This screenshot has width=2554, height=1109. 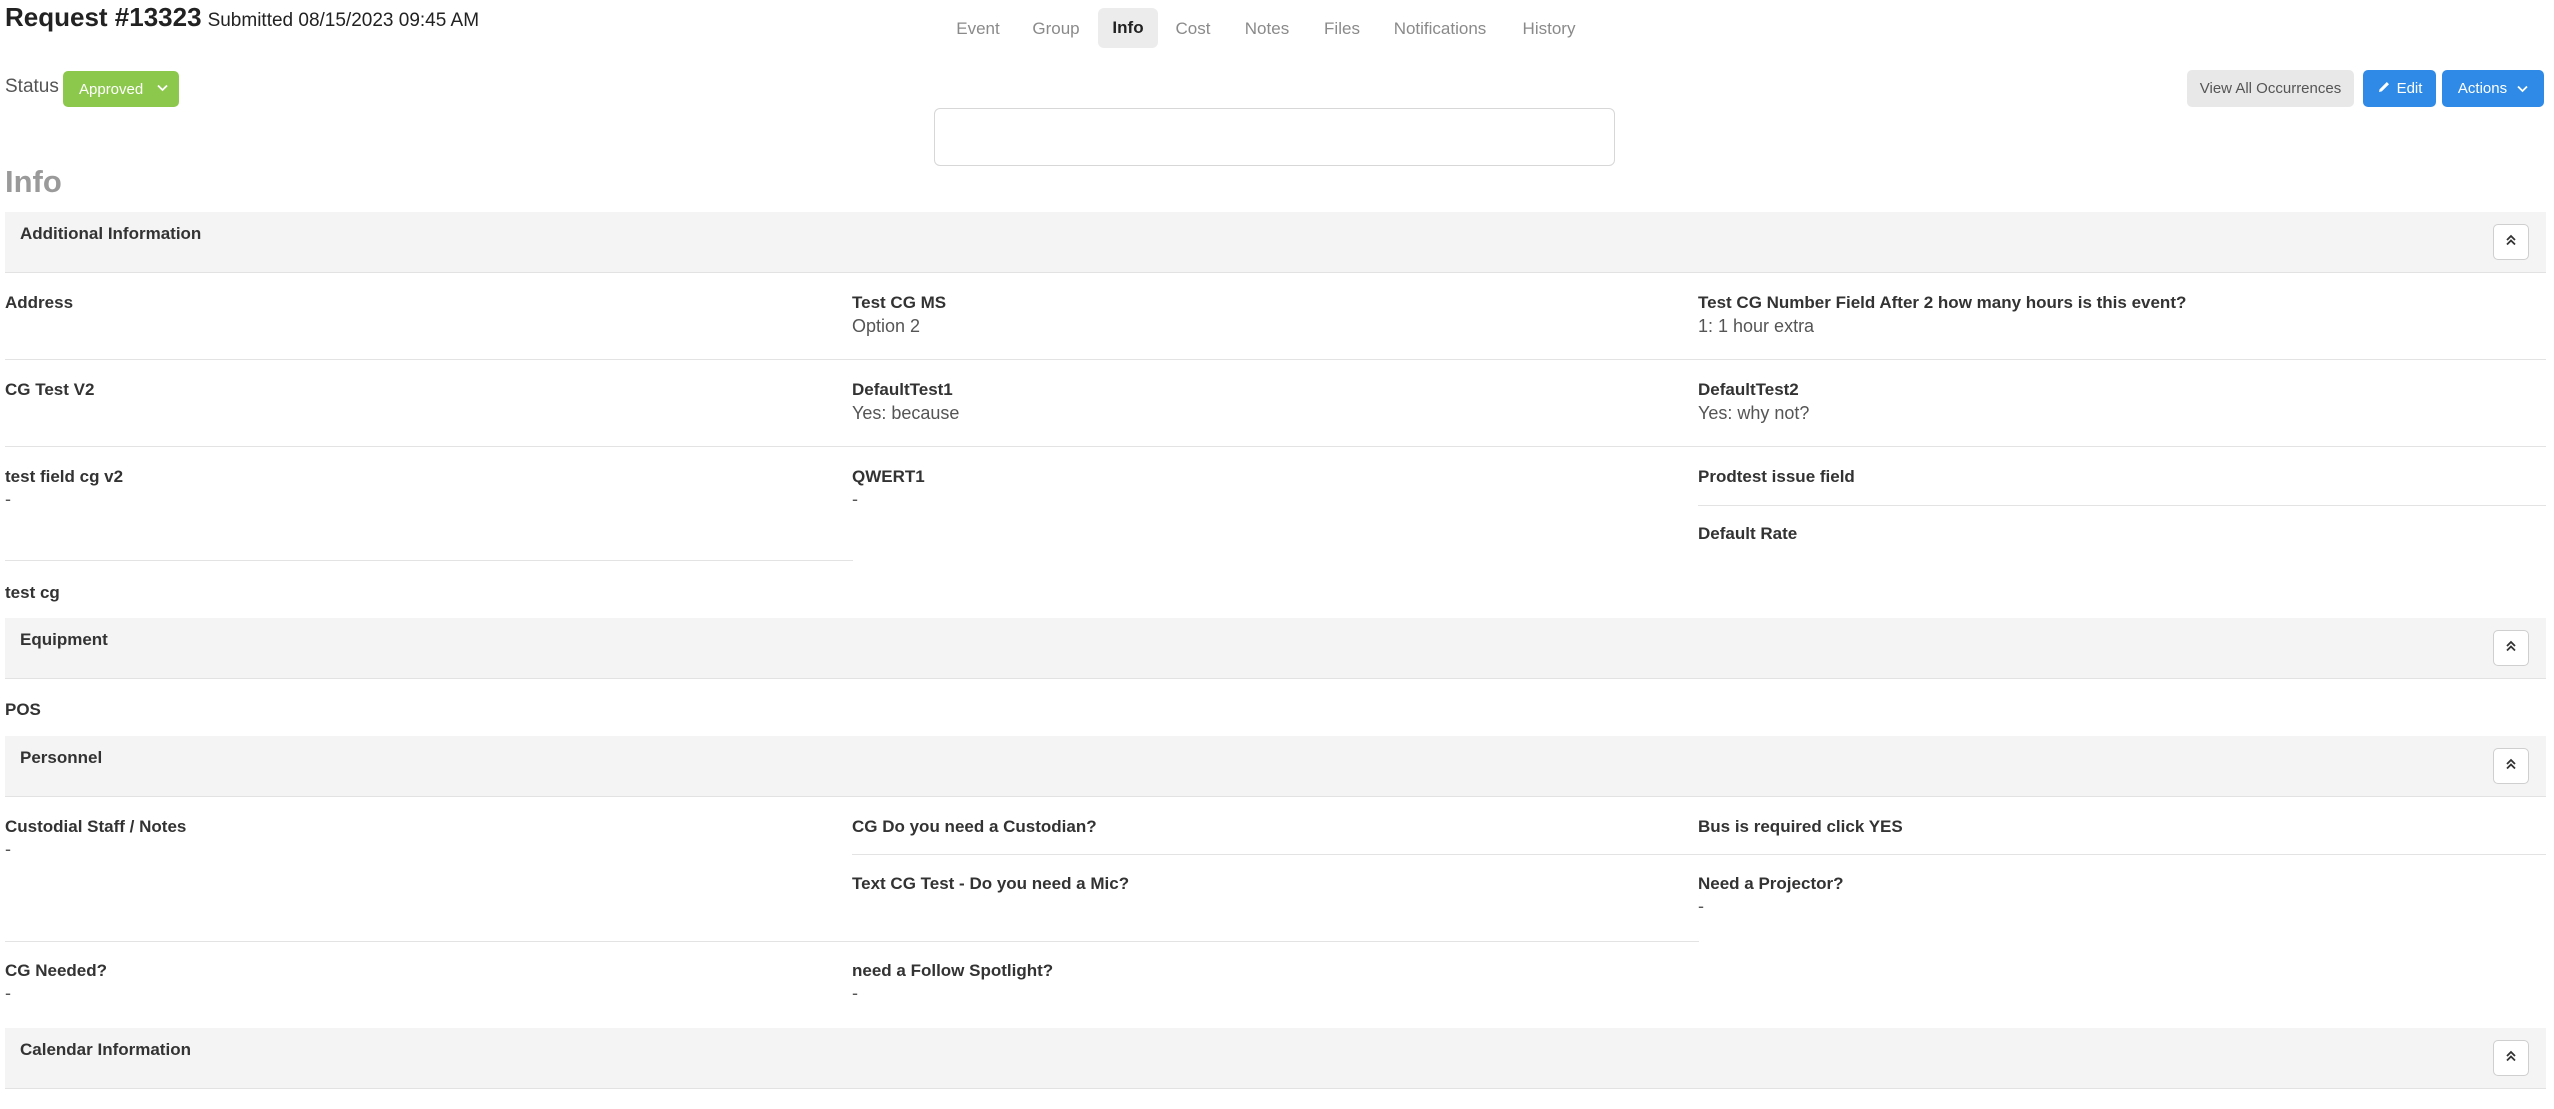 What do you see at coordinates (8, 499) in the screenshot?
I see `field-value-test-field-cg-v2: -` at bounding box center [8, 499].